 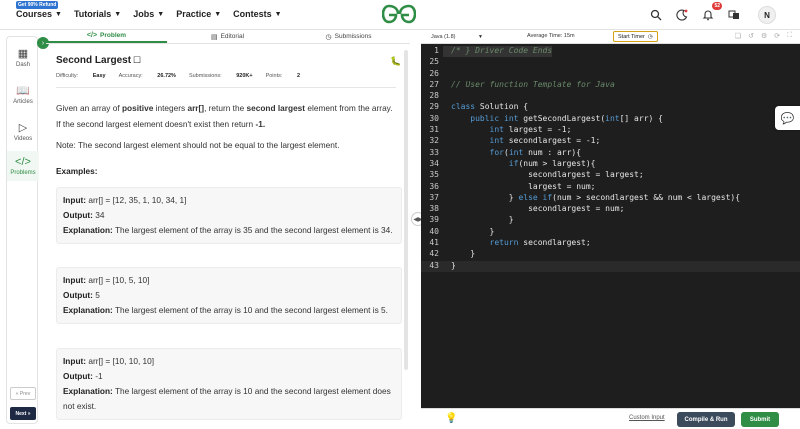 What do you see at coordinates (650, 36) in the screenshot?
I see `timer-icon: ◷` at bounding box center [650, 36].